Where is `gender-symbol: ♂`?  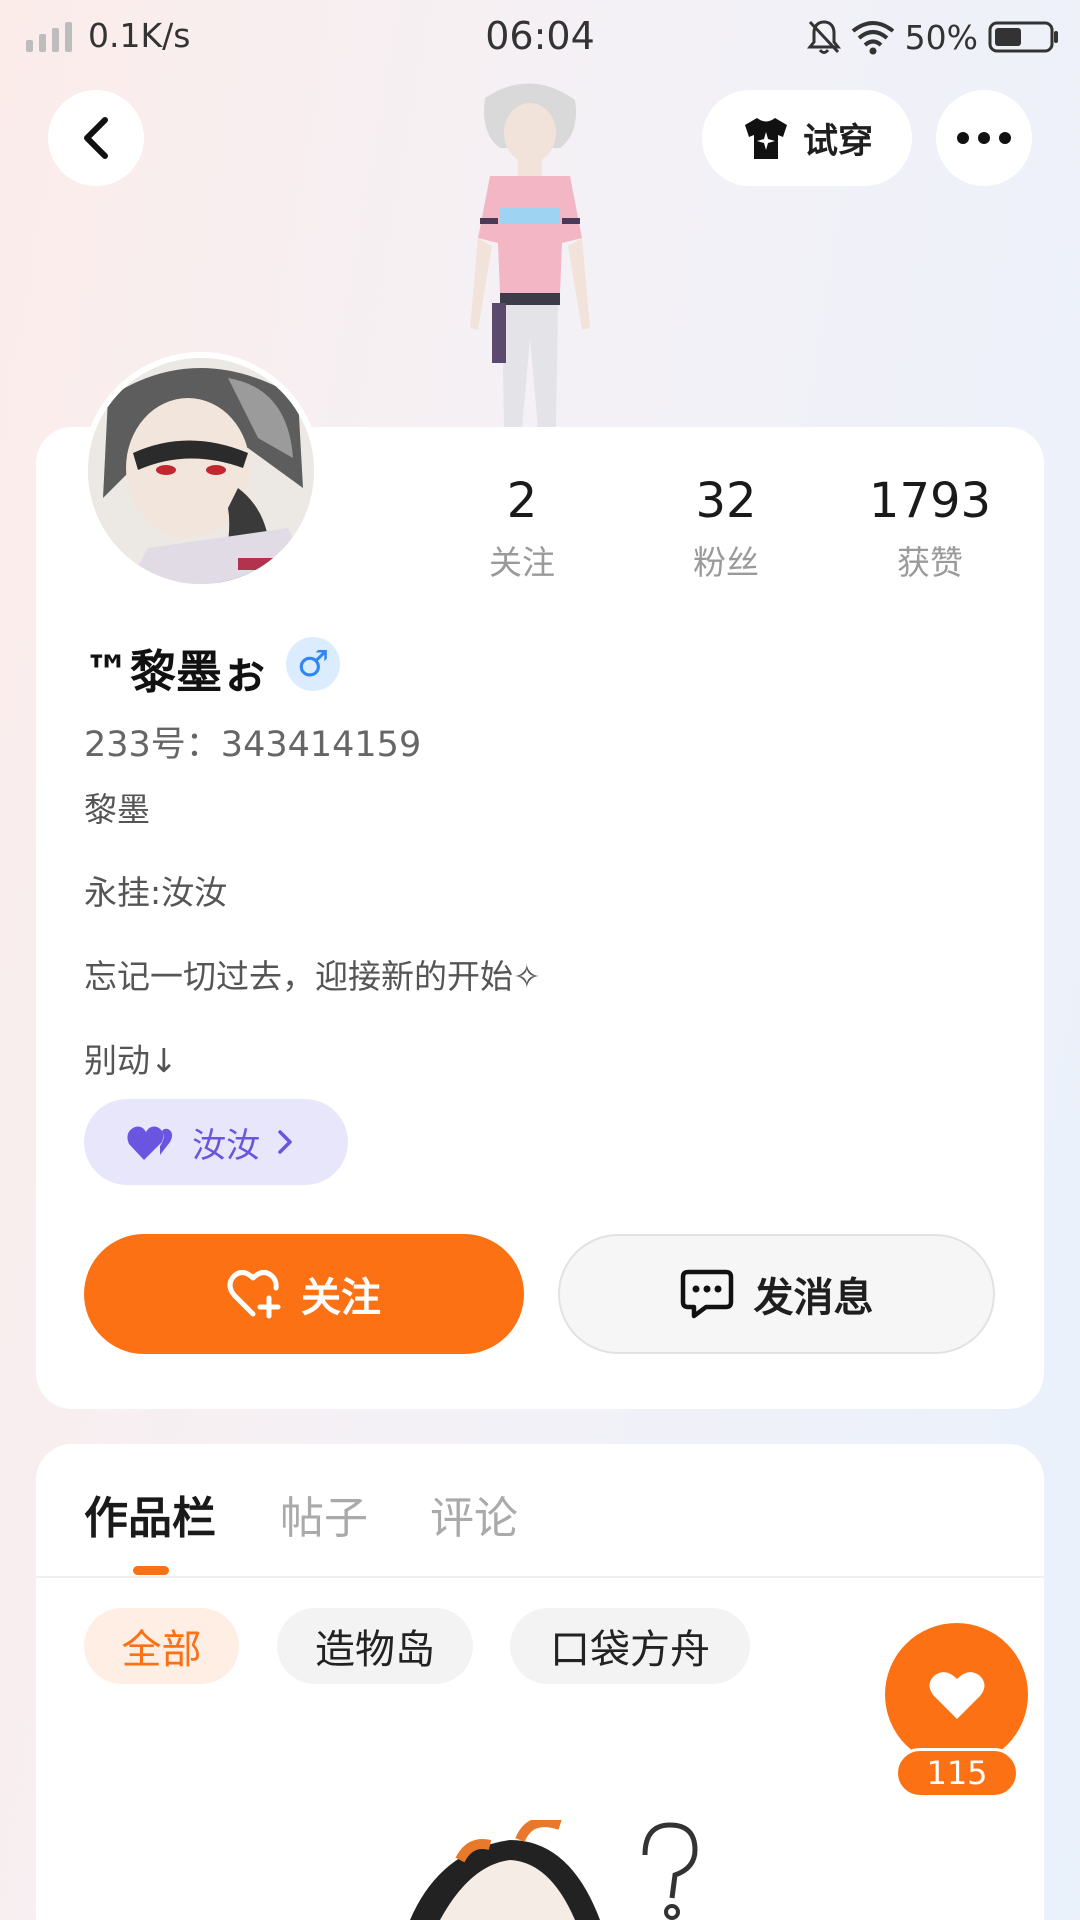
gender-symbol: ♂ is located at coordinates (313, 664).